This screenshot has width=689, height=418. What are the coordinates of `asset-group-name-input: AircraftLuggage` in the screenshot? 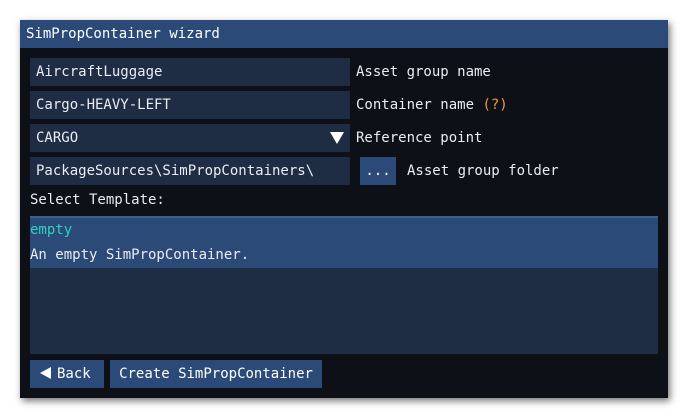 It's located at (190, 72).